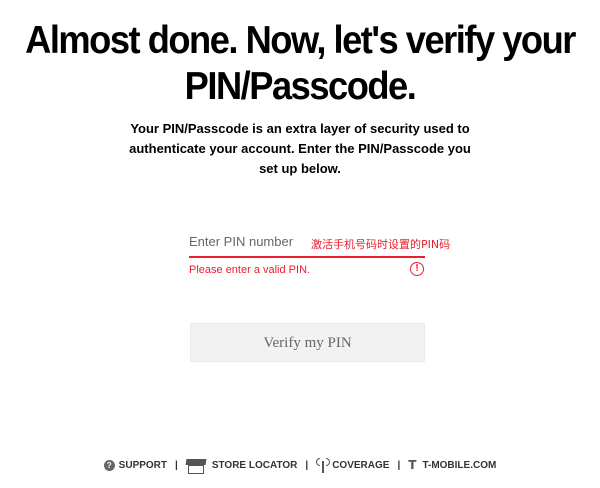 This screenshot has height=488, width=600. I want to click on support-label: SUPPORT, so click(143, 465).